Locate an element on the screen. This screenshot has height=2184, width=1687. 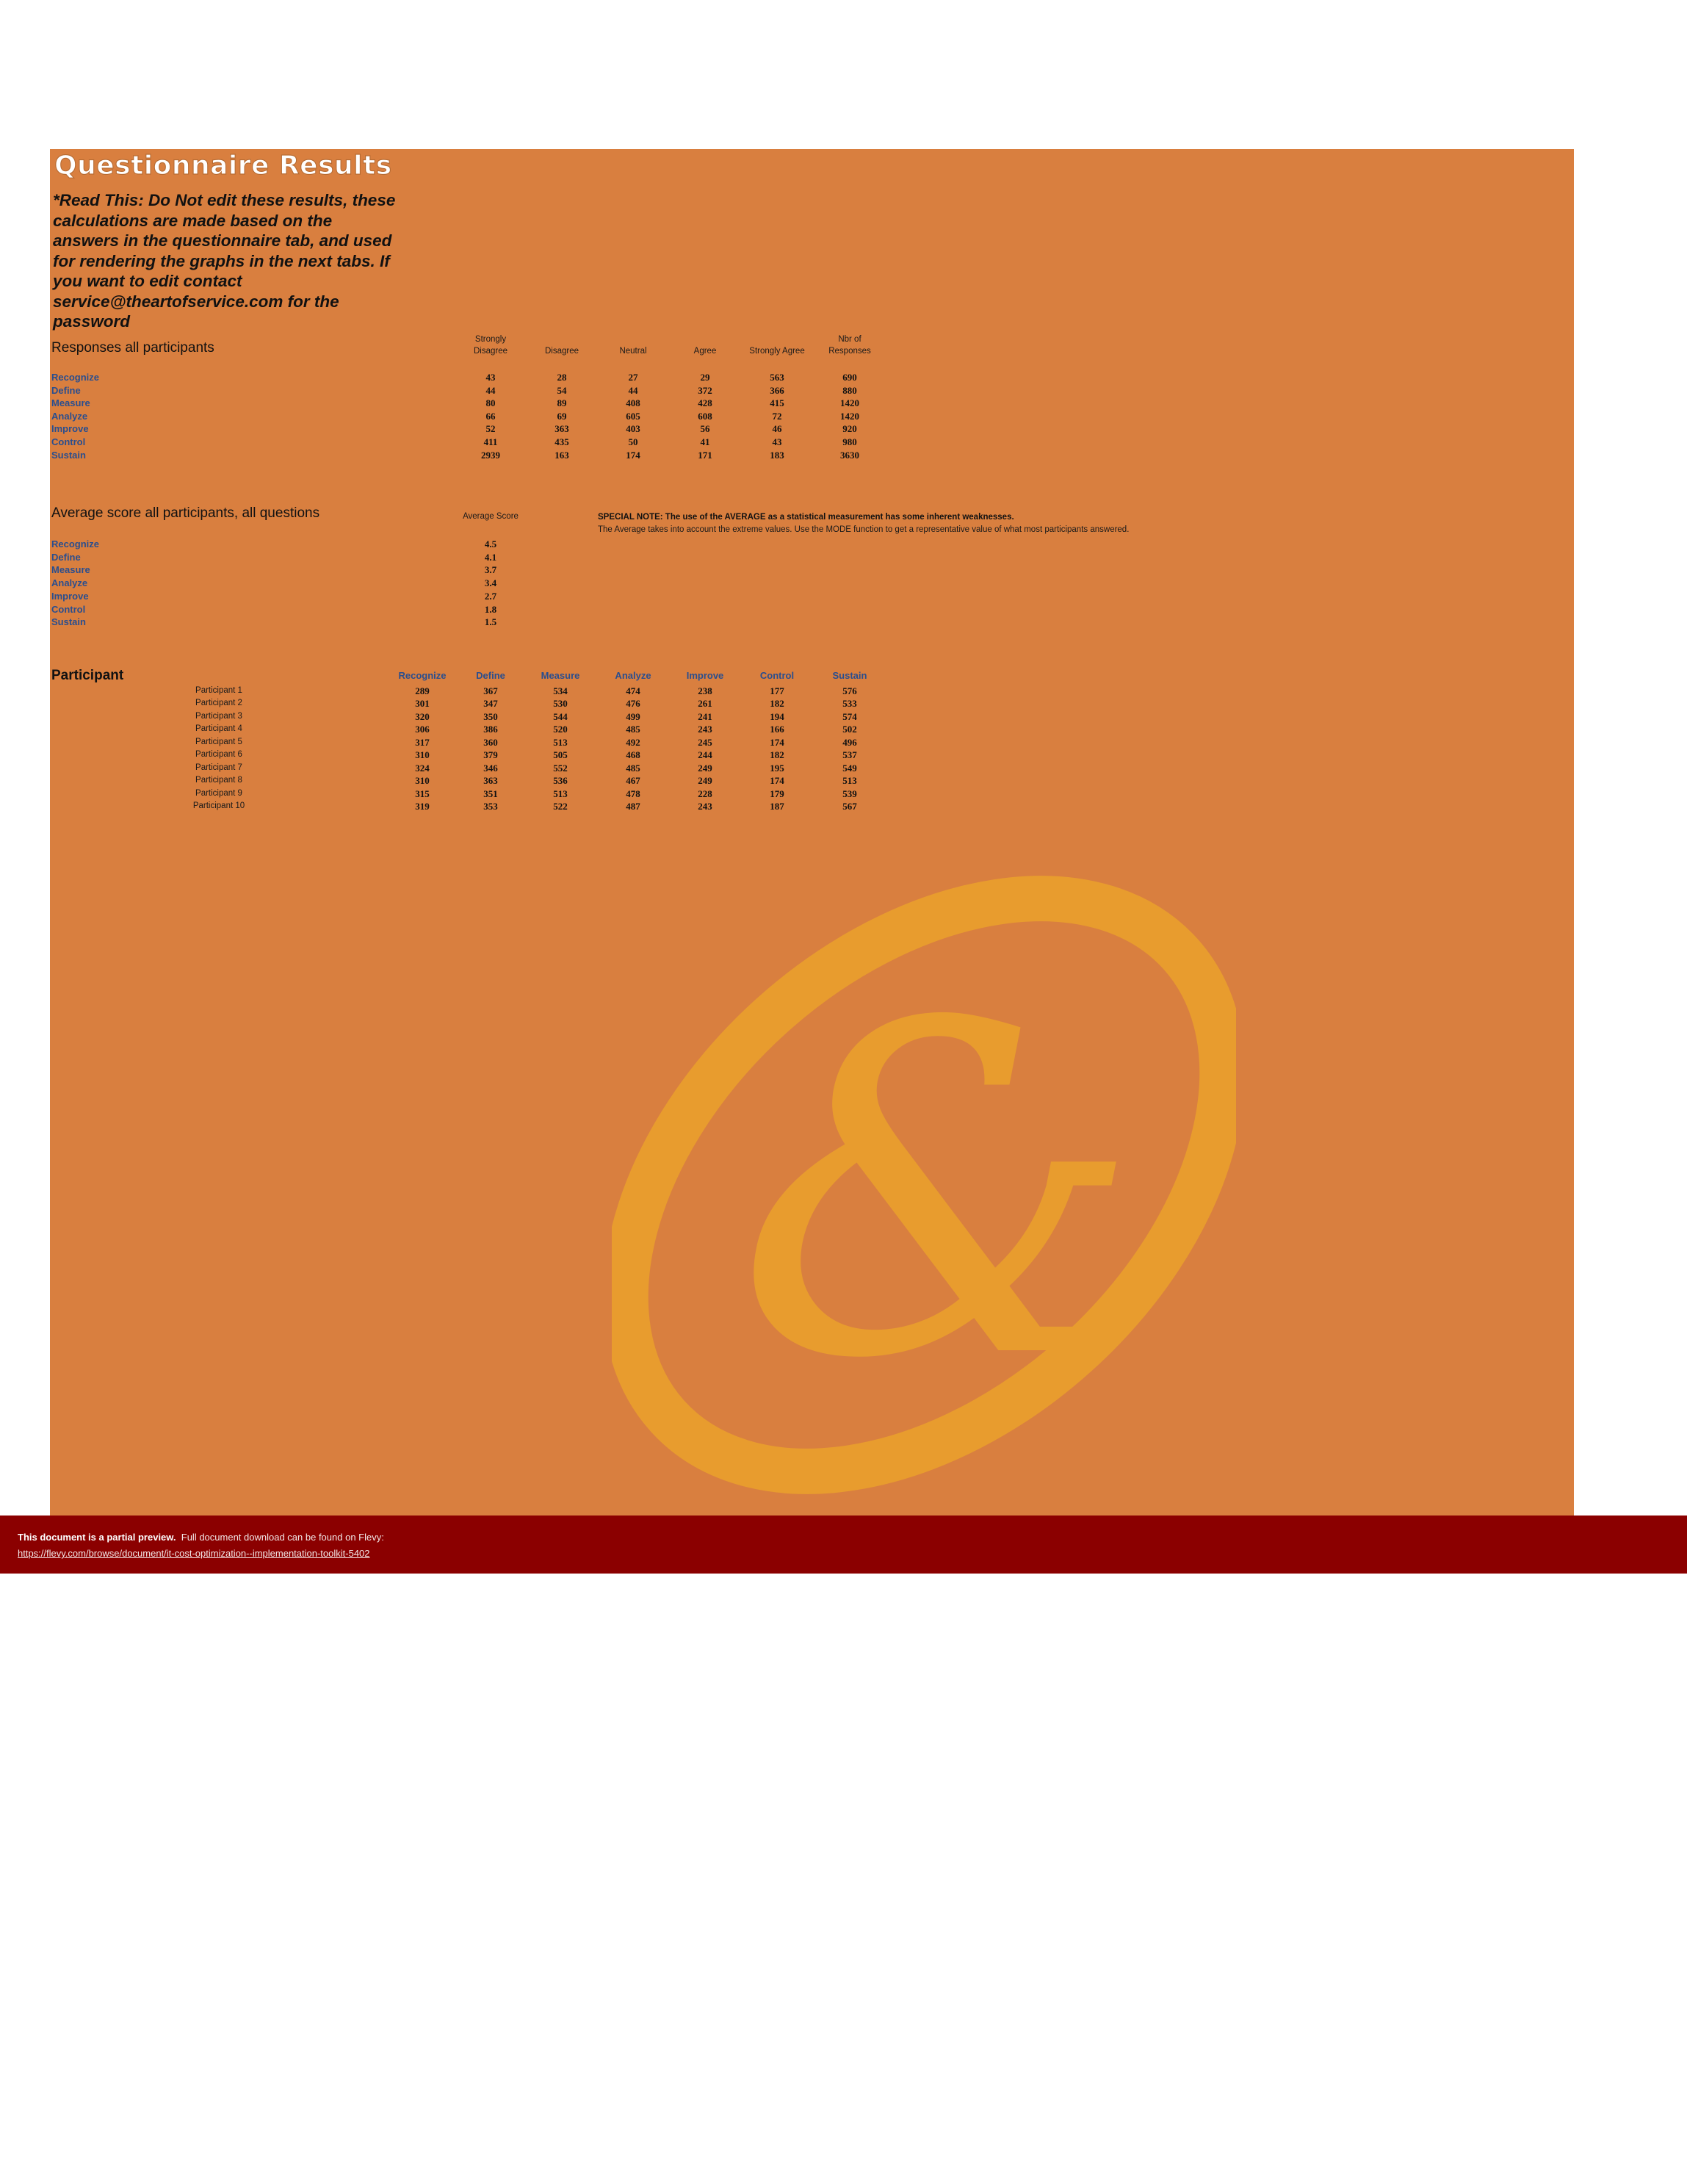
responses-cell: 163 is located at coordinates (561, 455).